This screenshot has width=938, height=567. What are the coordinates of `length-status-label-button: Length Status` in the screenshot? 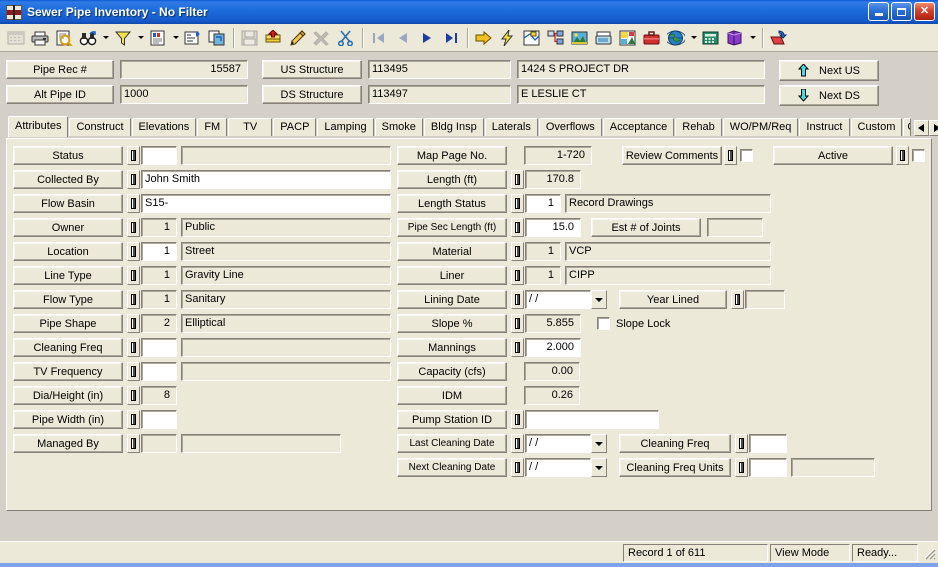 It's located at (452, 203).